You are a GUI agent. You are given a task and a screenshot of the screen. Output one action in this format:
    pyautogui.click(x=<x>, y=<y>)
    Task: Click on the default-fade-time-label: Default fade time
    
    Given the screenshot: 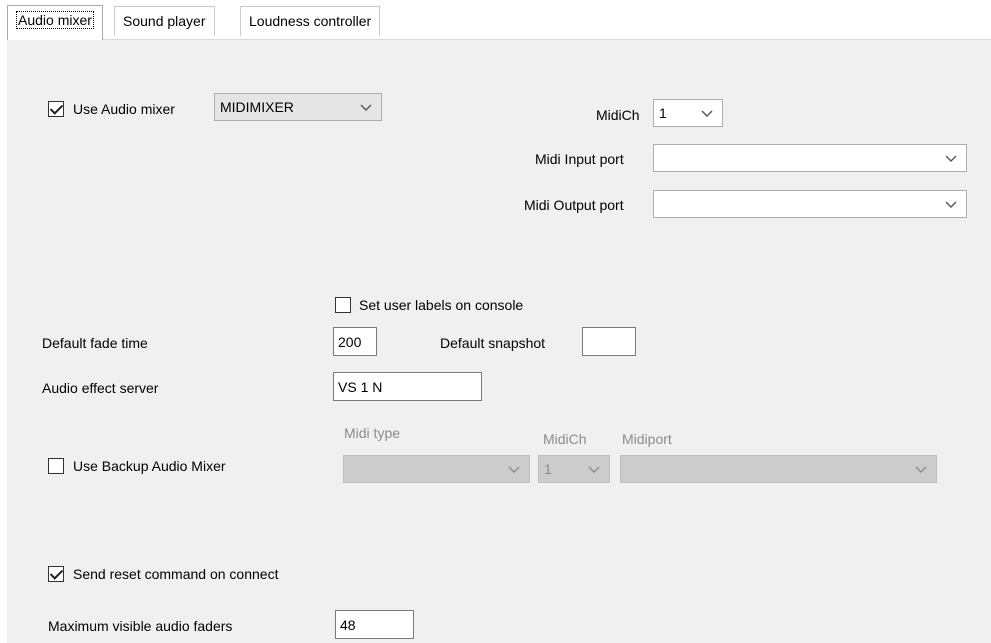 What is the action you would take?
    pyautogui.click(x=95, y=343)
    